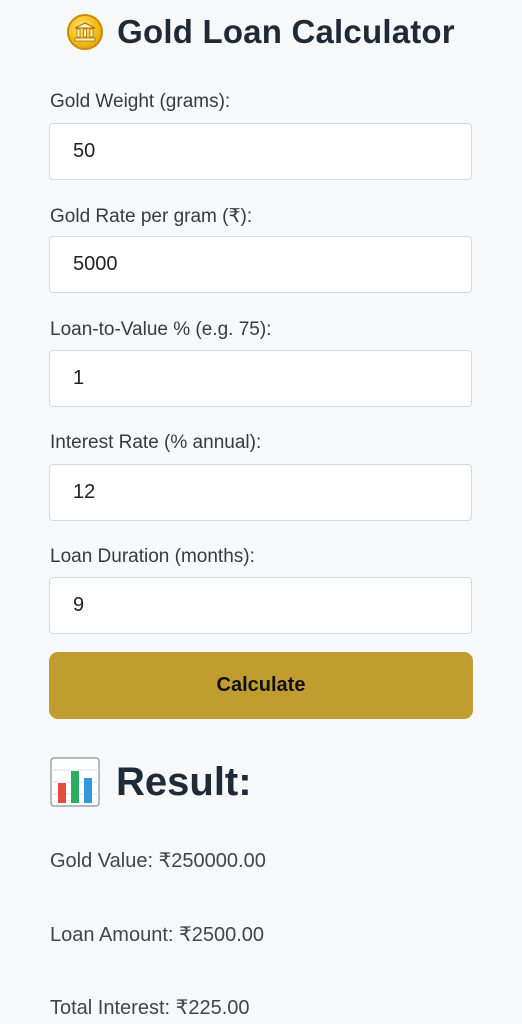 The height and width of the screenshot is (1024, 522). What do you see at coordinates (85, 32) in the screenshot?
I see `gold-coin-icon` at bounding box center [85, 32].